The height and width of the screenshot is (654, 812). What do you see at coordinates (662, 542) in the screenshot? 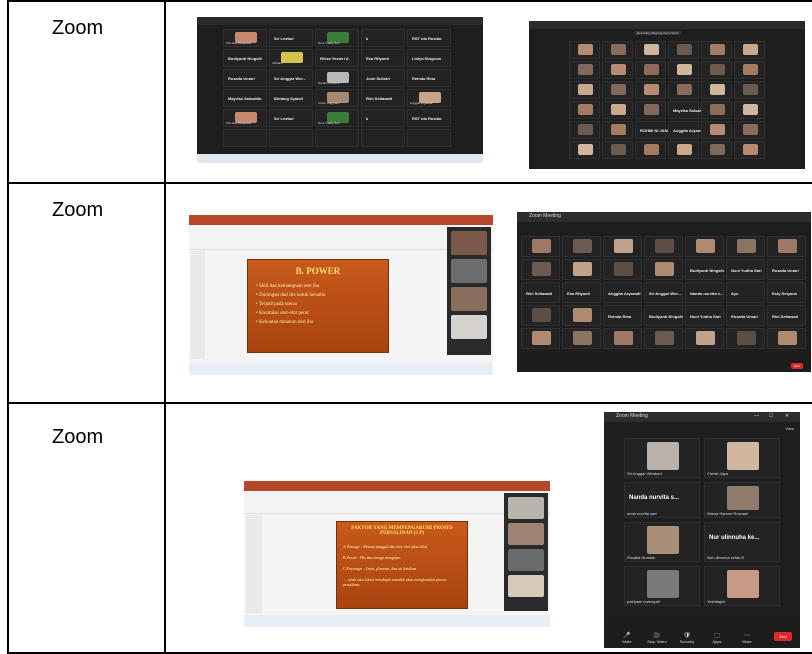
I see `participant-tile: Rosalia Nuridah` at bounding box center [662, 542].